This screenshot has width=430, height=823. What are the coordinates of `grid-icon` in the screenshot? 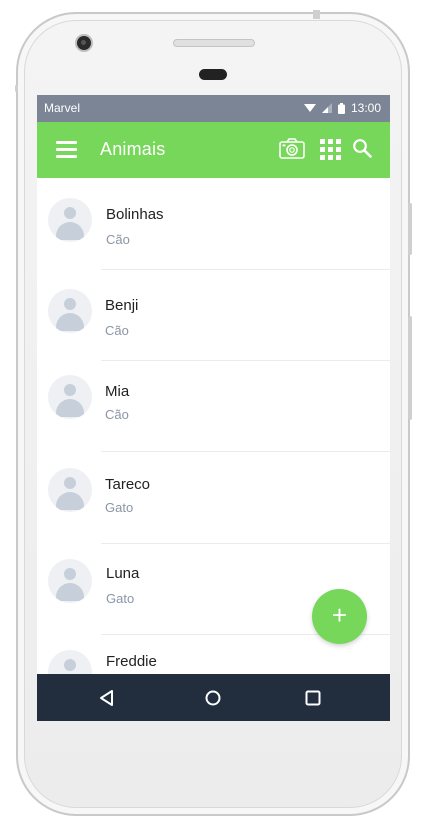 It's located at (330, 149).